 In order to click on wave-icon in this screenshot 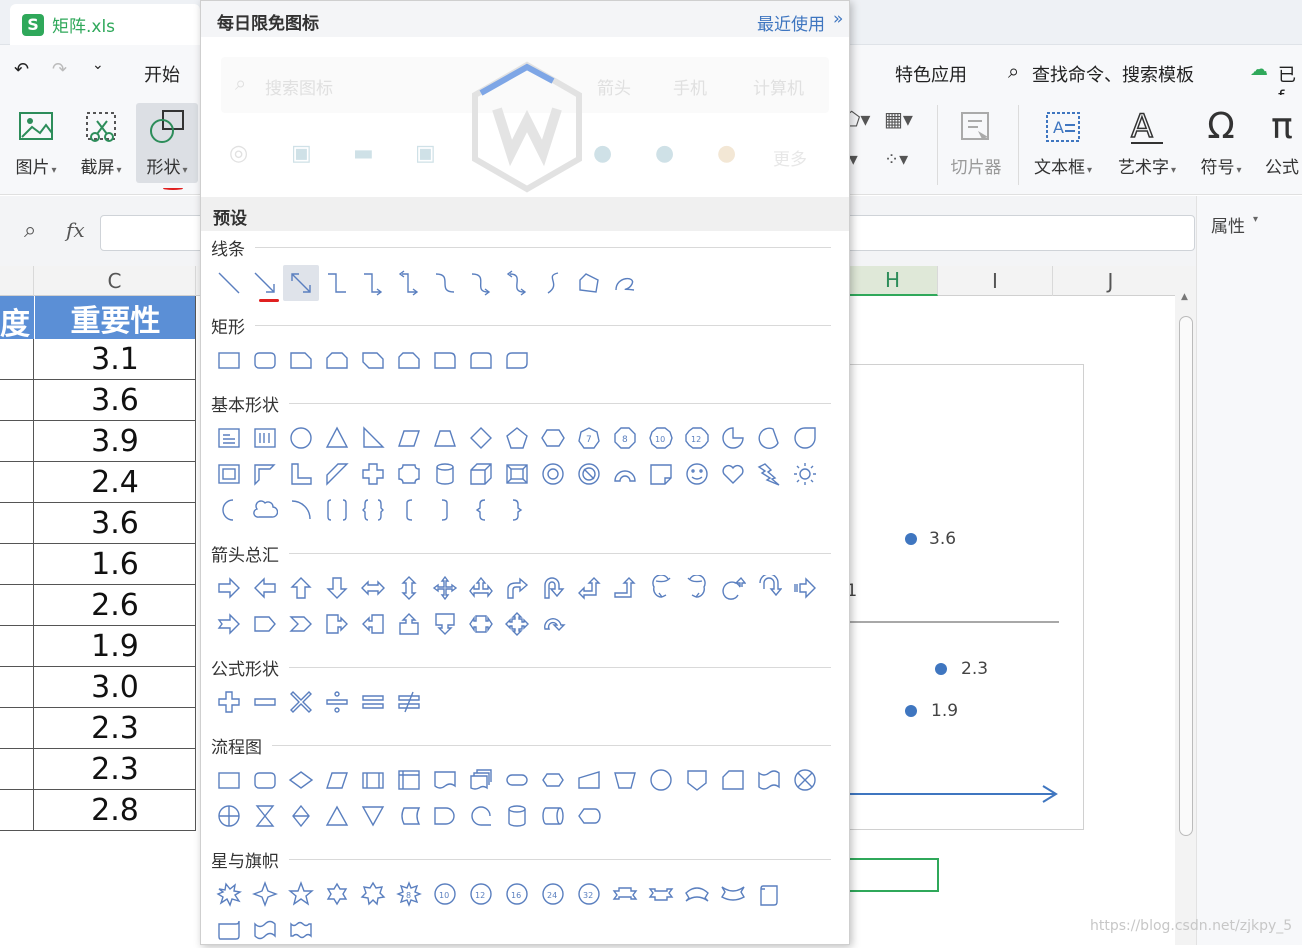, I will do `click(265, 930)`.